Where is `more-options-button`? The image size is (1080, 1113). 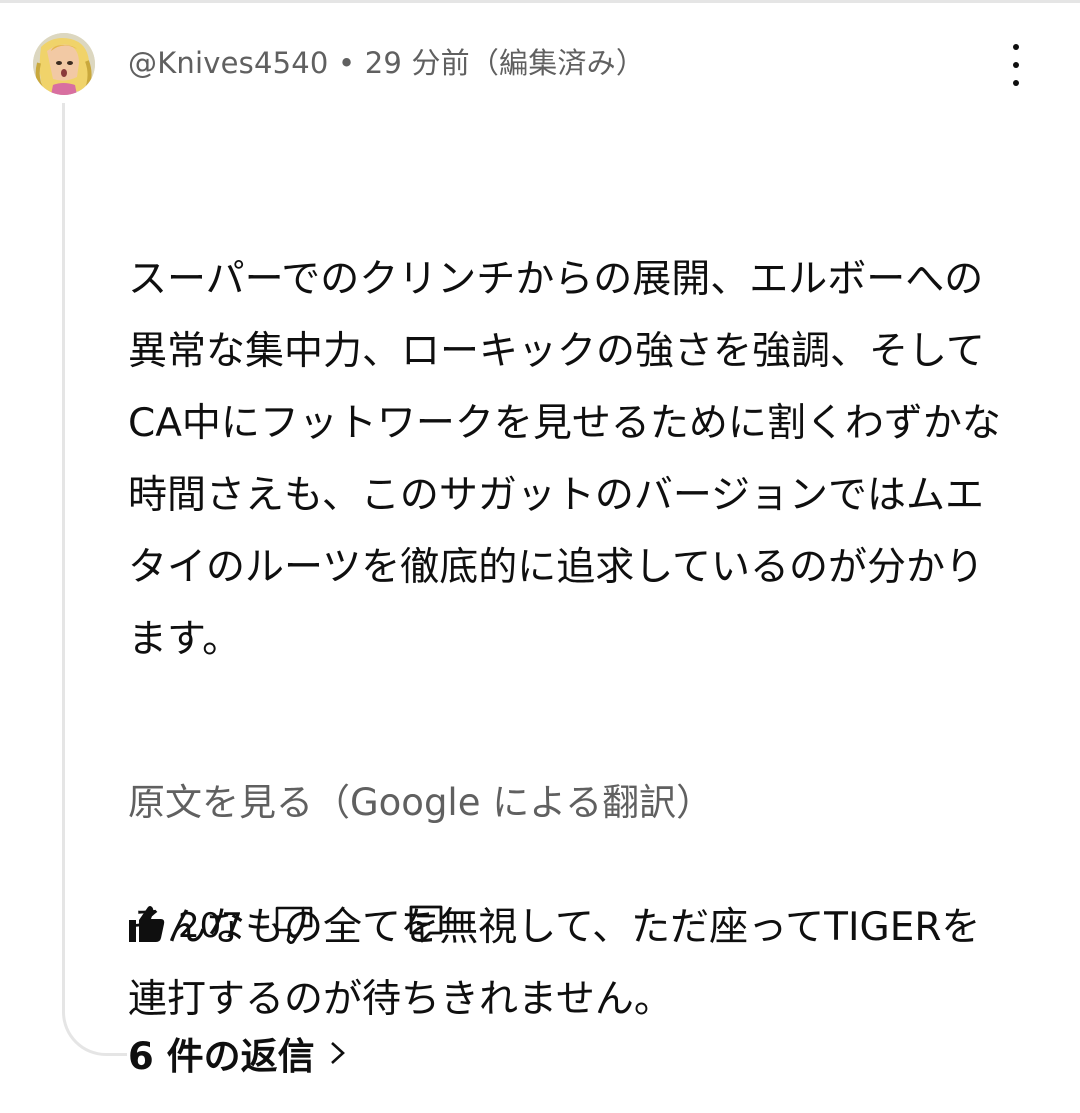
more-options-button is located at coordinates (1016, 65).